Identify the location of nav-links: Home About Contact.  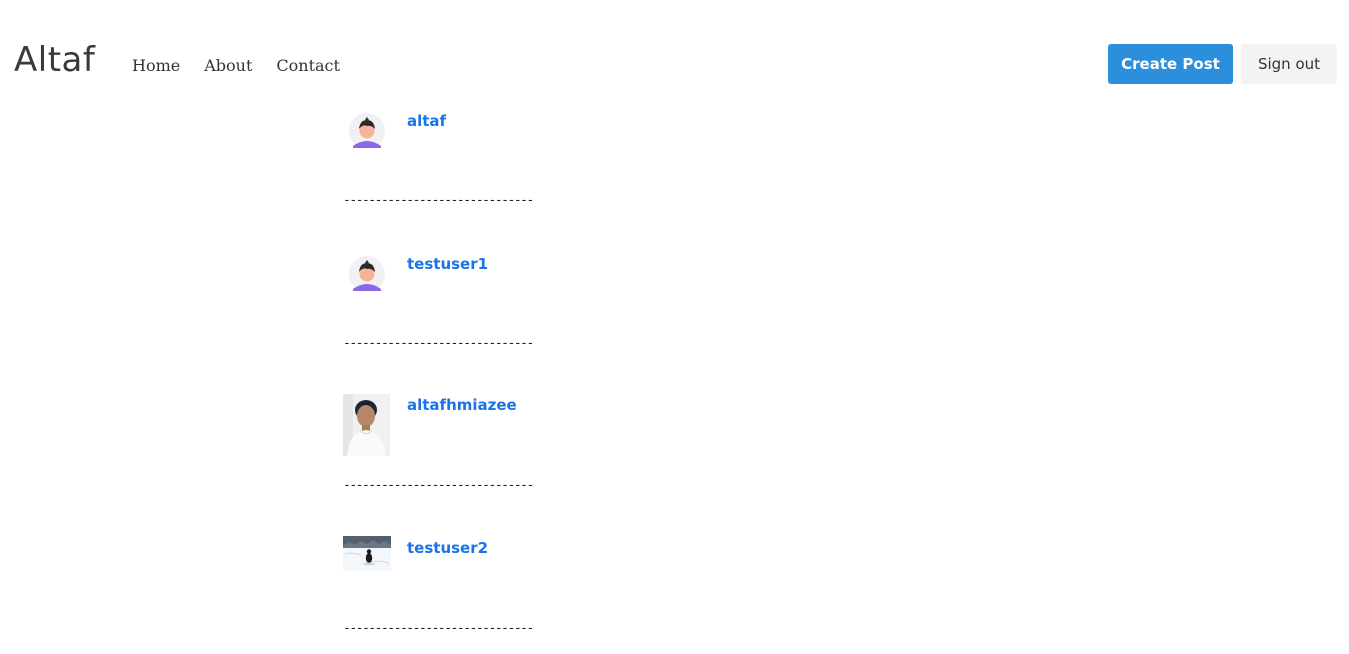
(236, 65).